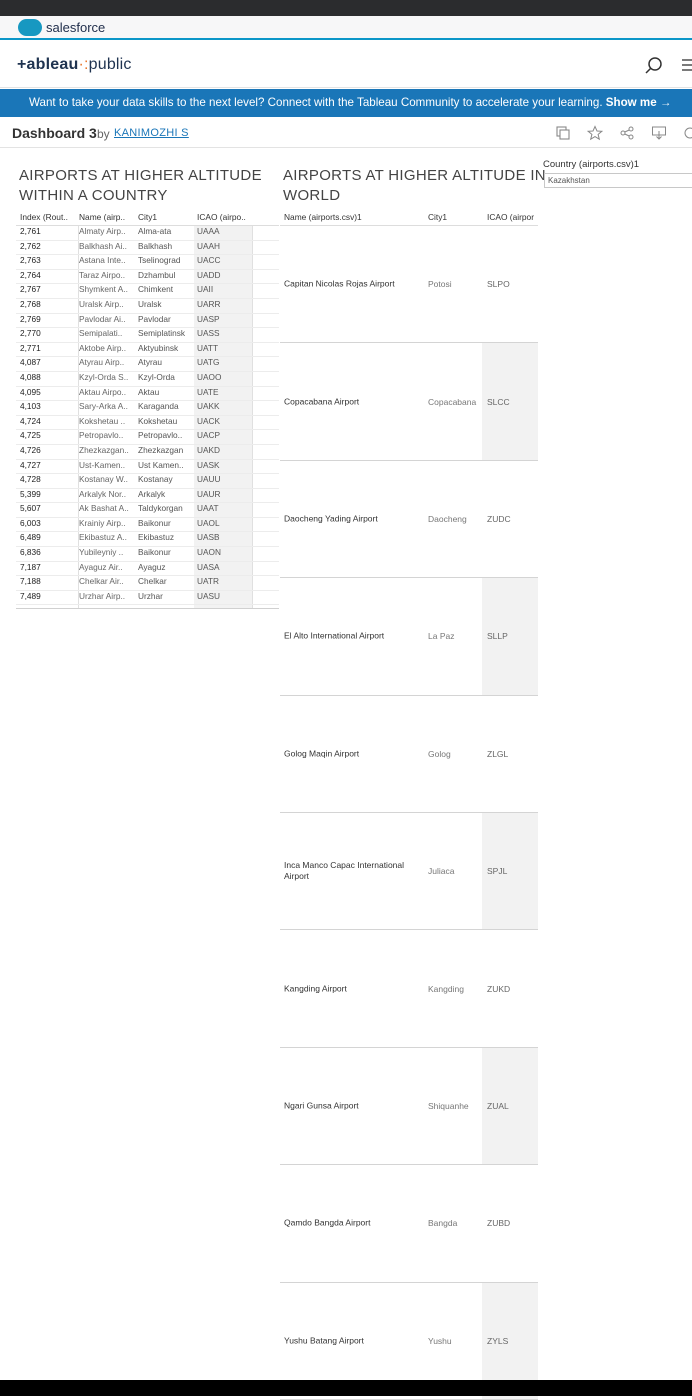 The width and height of the screenshot is (692, 1400). Describe the element at coordinates (322, 753) in the screenshot. I see `cell-name: Golog Maqin Airport` at that location.